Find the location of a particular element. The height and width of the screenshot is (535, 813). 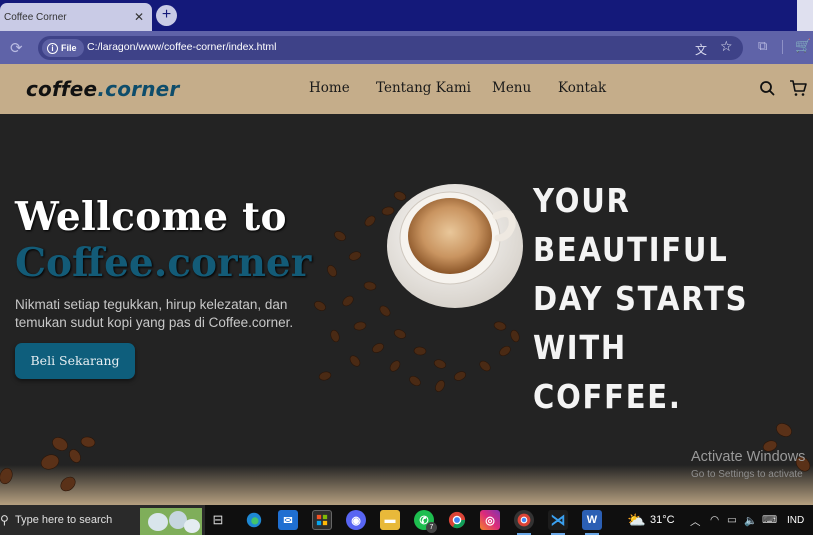

chevron-up-icon: ︿ is located at coordinates (695, 521).